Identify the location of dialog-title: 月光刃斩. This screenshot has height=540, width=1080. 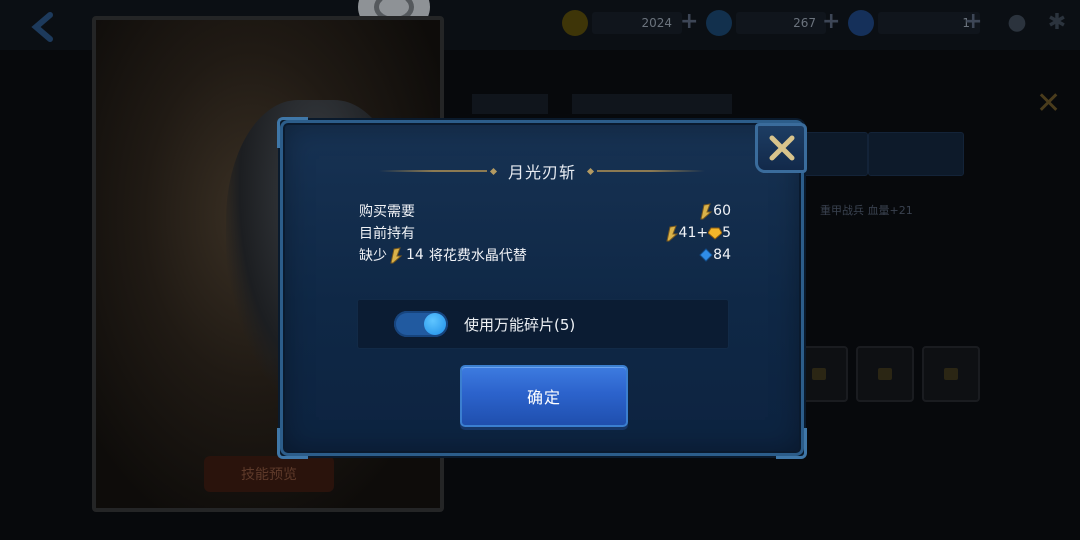
(541, 172).